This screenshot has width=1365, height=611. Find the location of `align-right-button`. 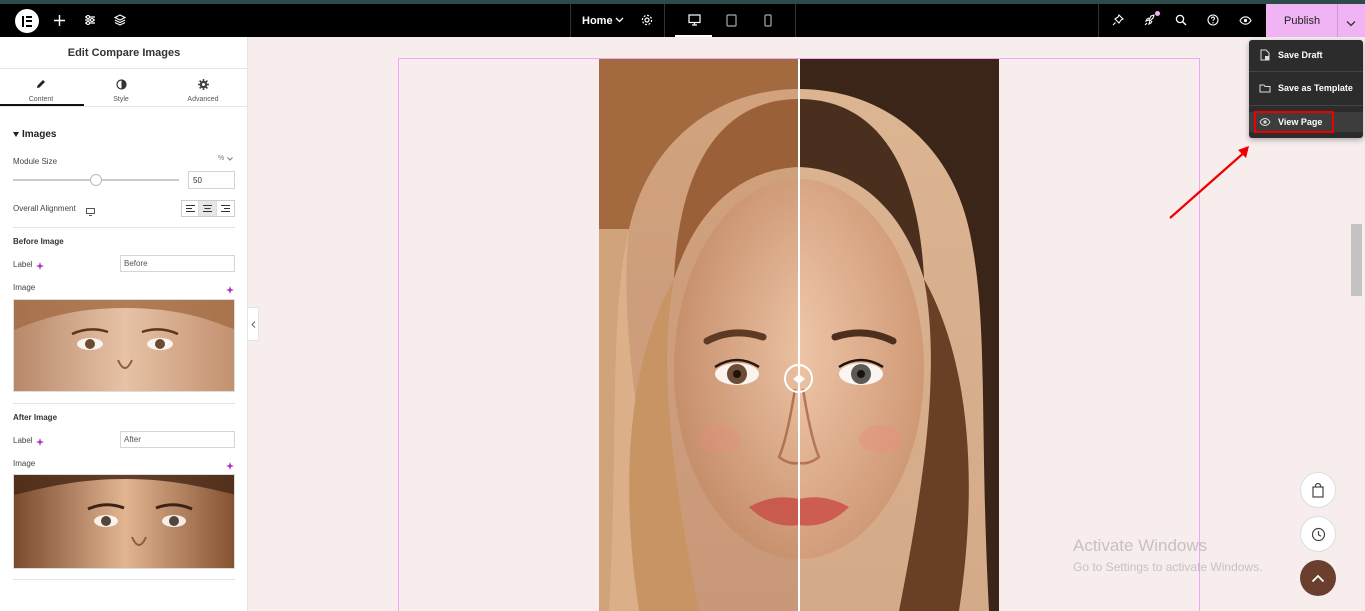

align-right-button is located at coordinates (225, 208).